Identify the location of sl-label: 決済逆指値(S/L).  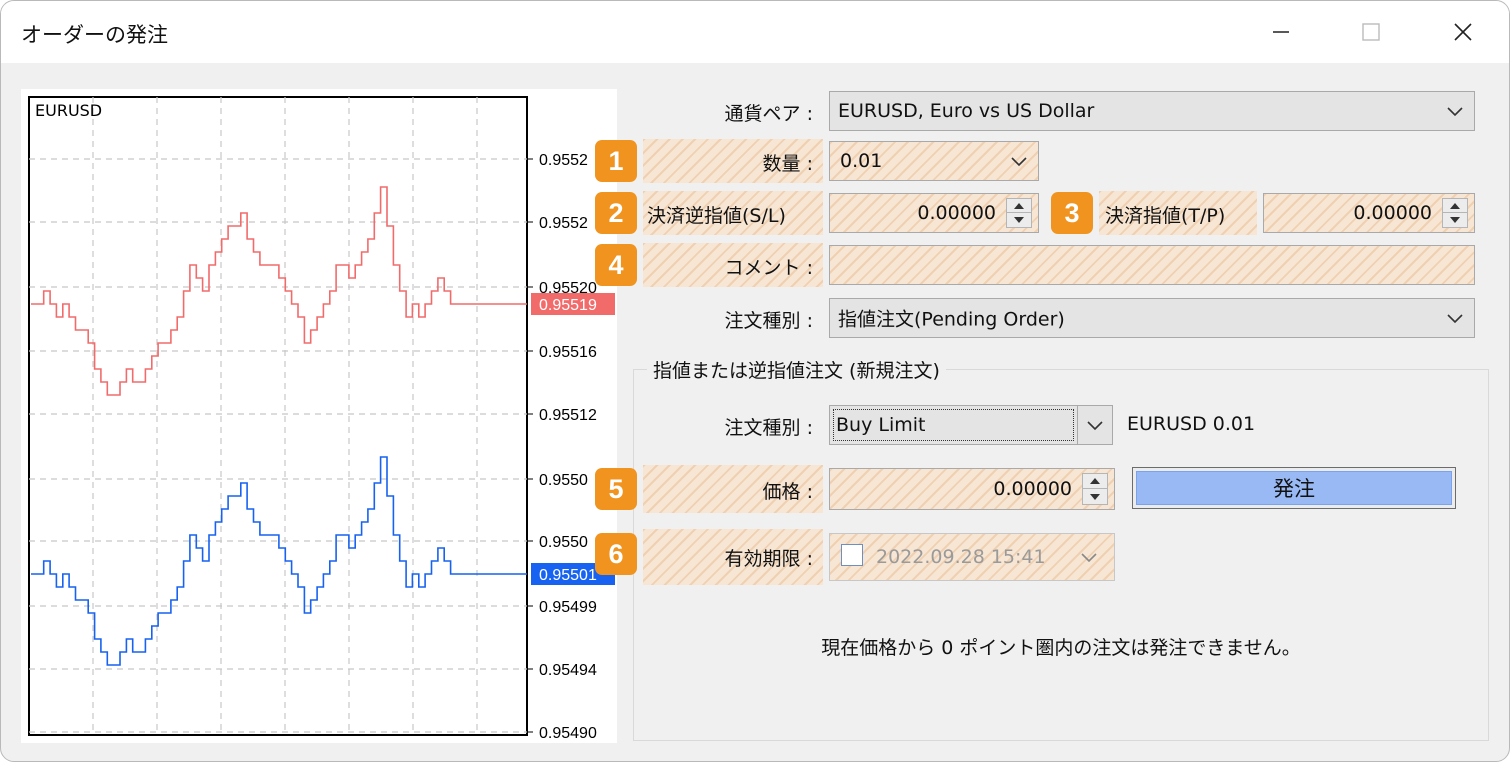
(716, 216).